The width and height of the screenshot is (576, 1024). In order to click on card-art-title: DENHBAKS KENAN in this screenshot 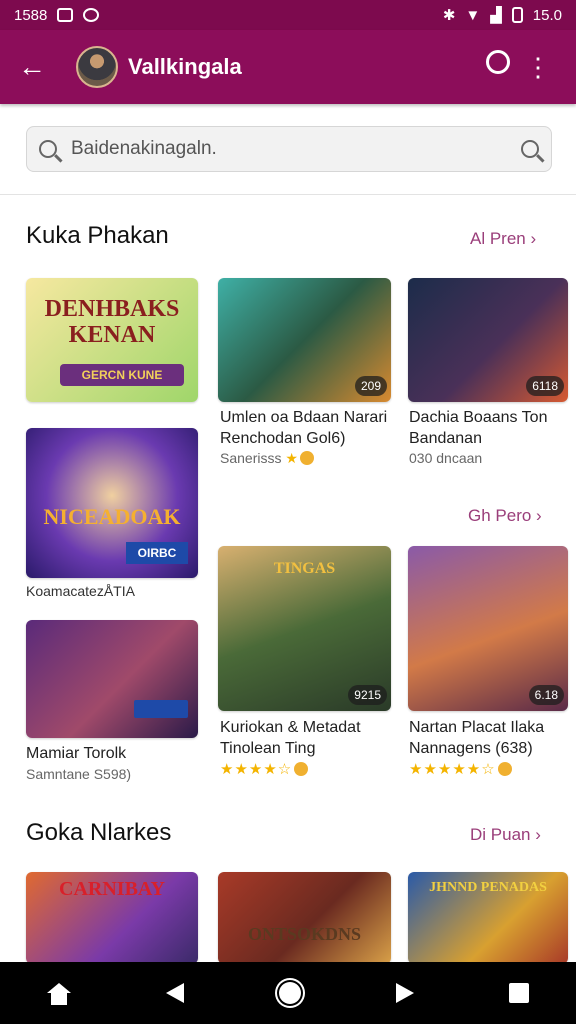, I will do `click(112, 322)`.